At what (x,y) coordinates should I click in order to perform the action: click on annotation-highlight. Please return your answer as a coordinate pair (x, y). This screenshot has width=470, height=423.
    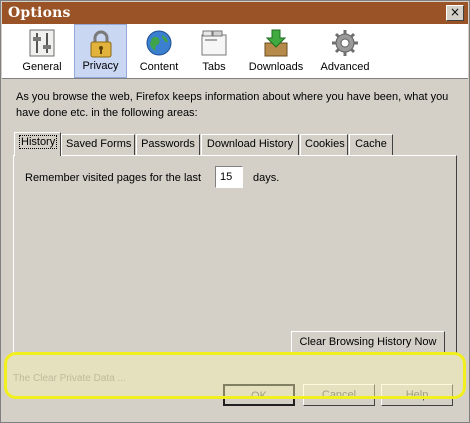
    Looking at the image, I should click on (235, 375).